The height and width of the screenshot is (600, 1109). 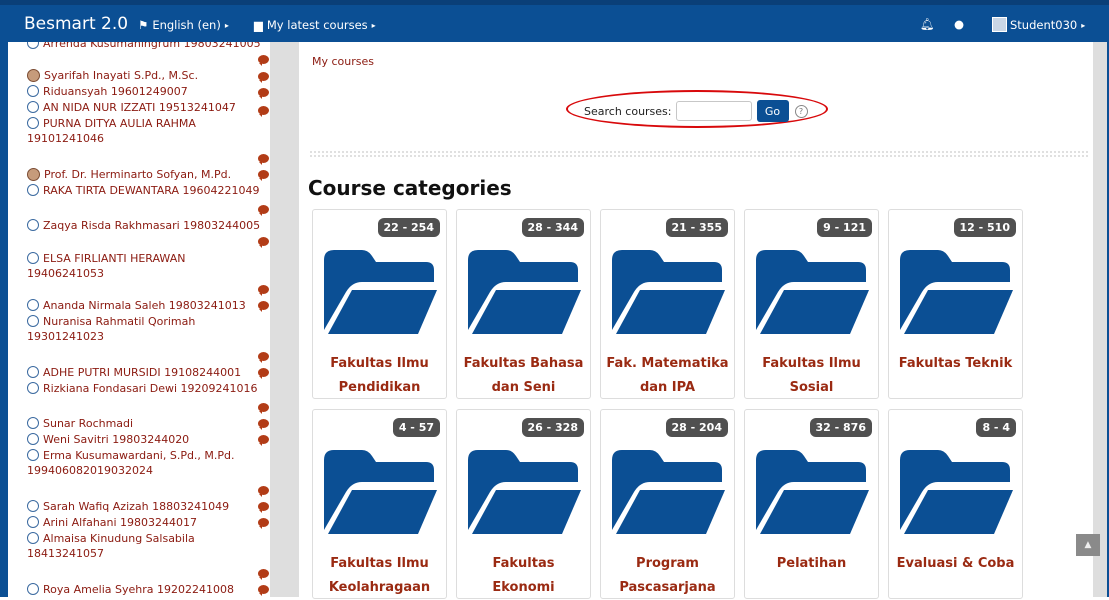 What do you see at coordinates (258, 25) in the screenshot?
I see `briefcase-icon: ▆` at bounding box center [258, 25].